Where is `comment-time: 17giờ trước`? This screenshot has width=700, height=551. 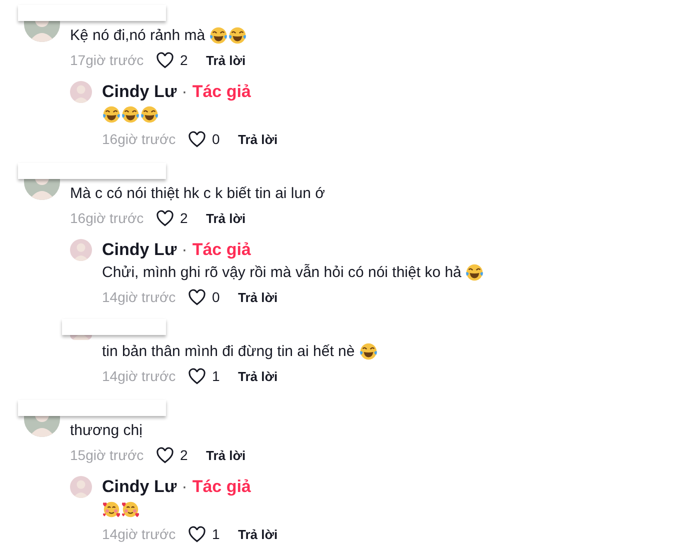 comment-time: 17giờ trước is located at coordinates (107, 60).